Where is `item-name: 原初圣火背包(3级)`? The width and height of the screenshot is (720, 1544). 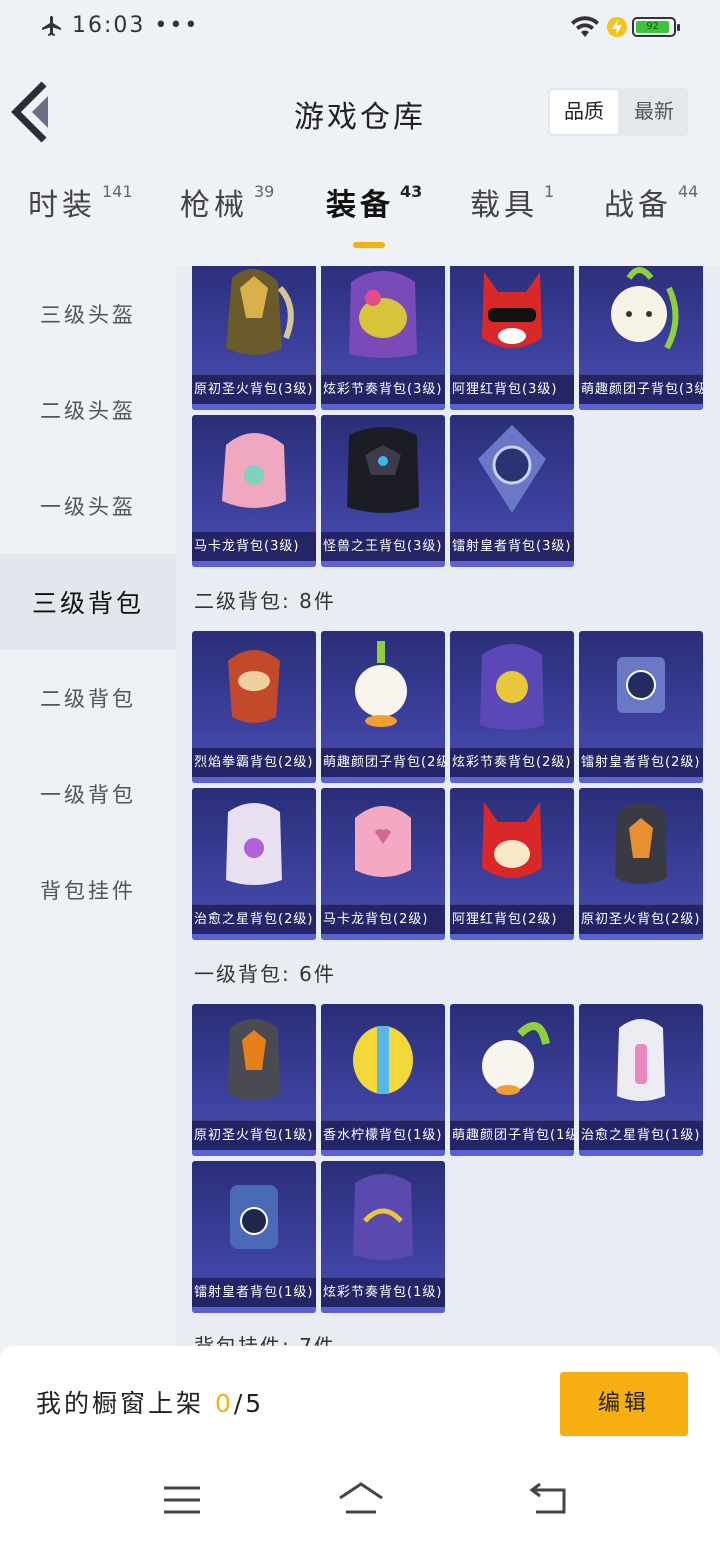
item-name: 原初圣火背包(3级) is located at coordinates (254, 389).